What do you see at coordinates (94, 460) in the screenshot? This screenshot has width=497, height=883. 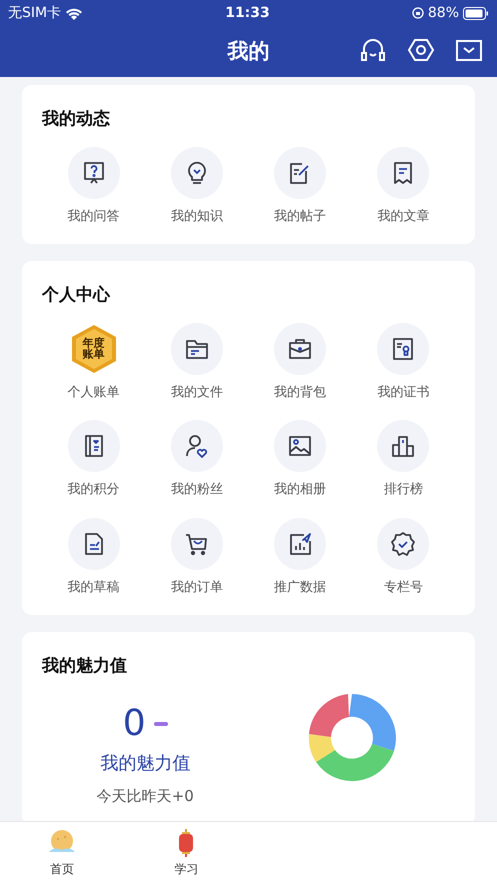 I see `menu-item: 我的积分` at bounding box center [94, 460].